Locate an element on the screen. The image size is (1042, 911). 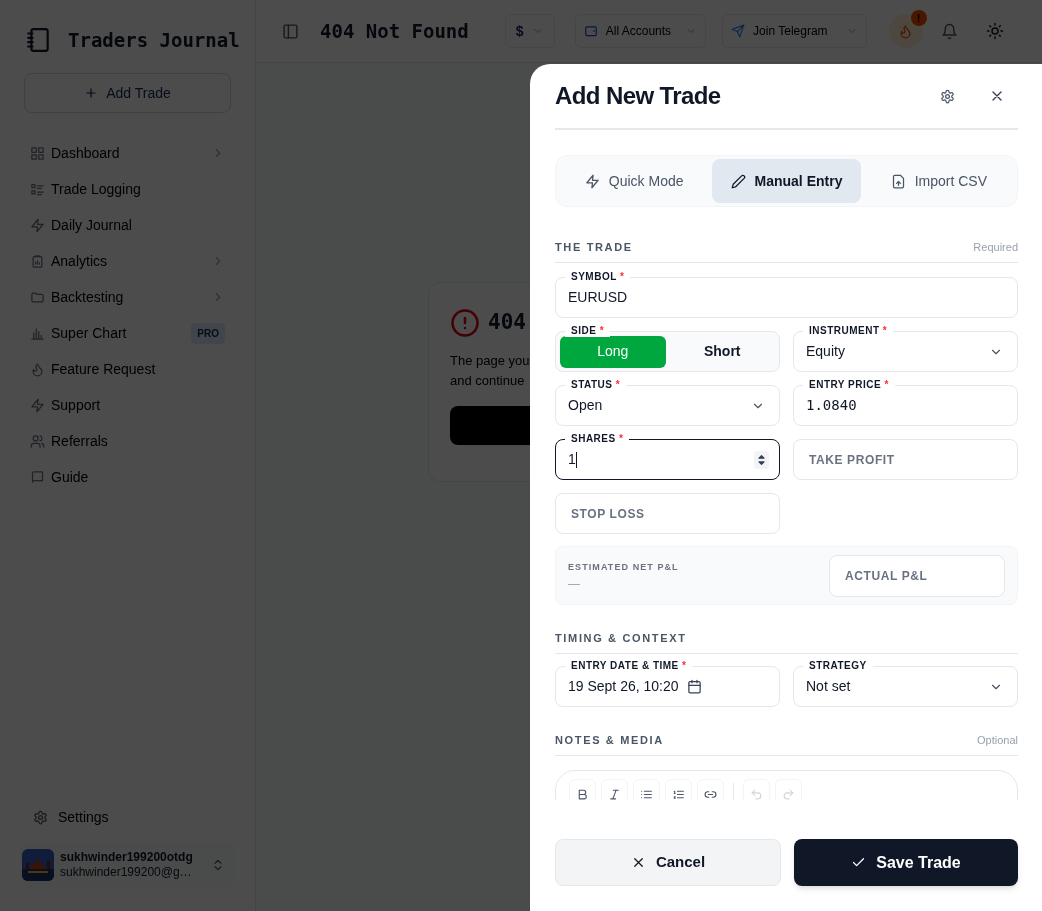
page-title: 404 Not Found is located at coordinates (394, 31).